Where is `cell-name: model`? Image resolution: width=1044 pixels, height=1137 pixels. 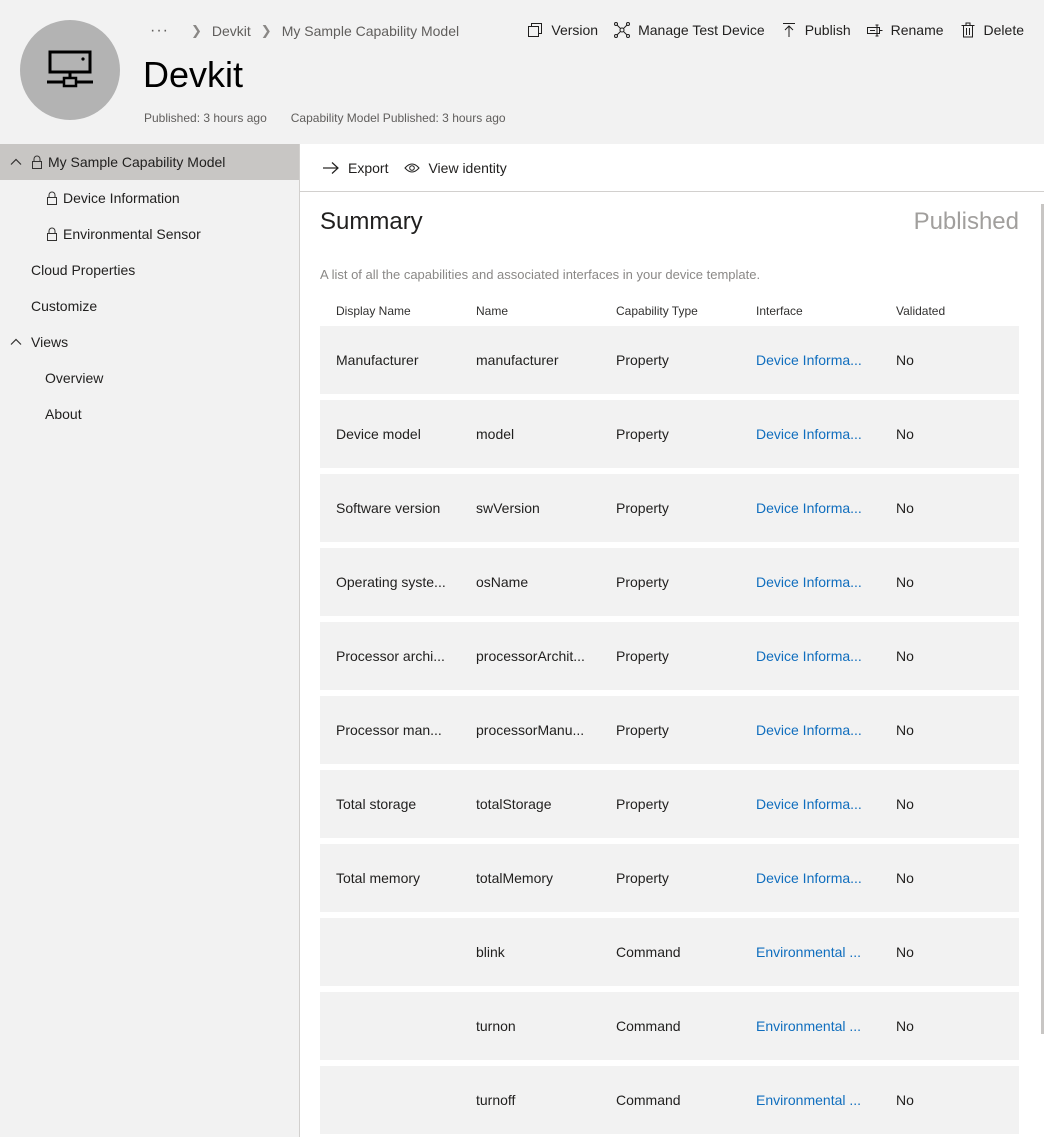 cell-name: model is located at coordinates (495, 434).